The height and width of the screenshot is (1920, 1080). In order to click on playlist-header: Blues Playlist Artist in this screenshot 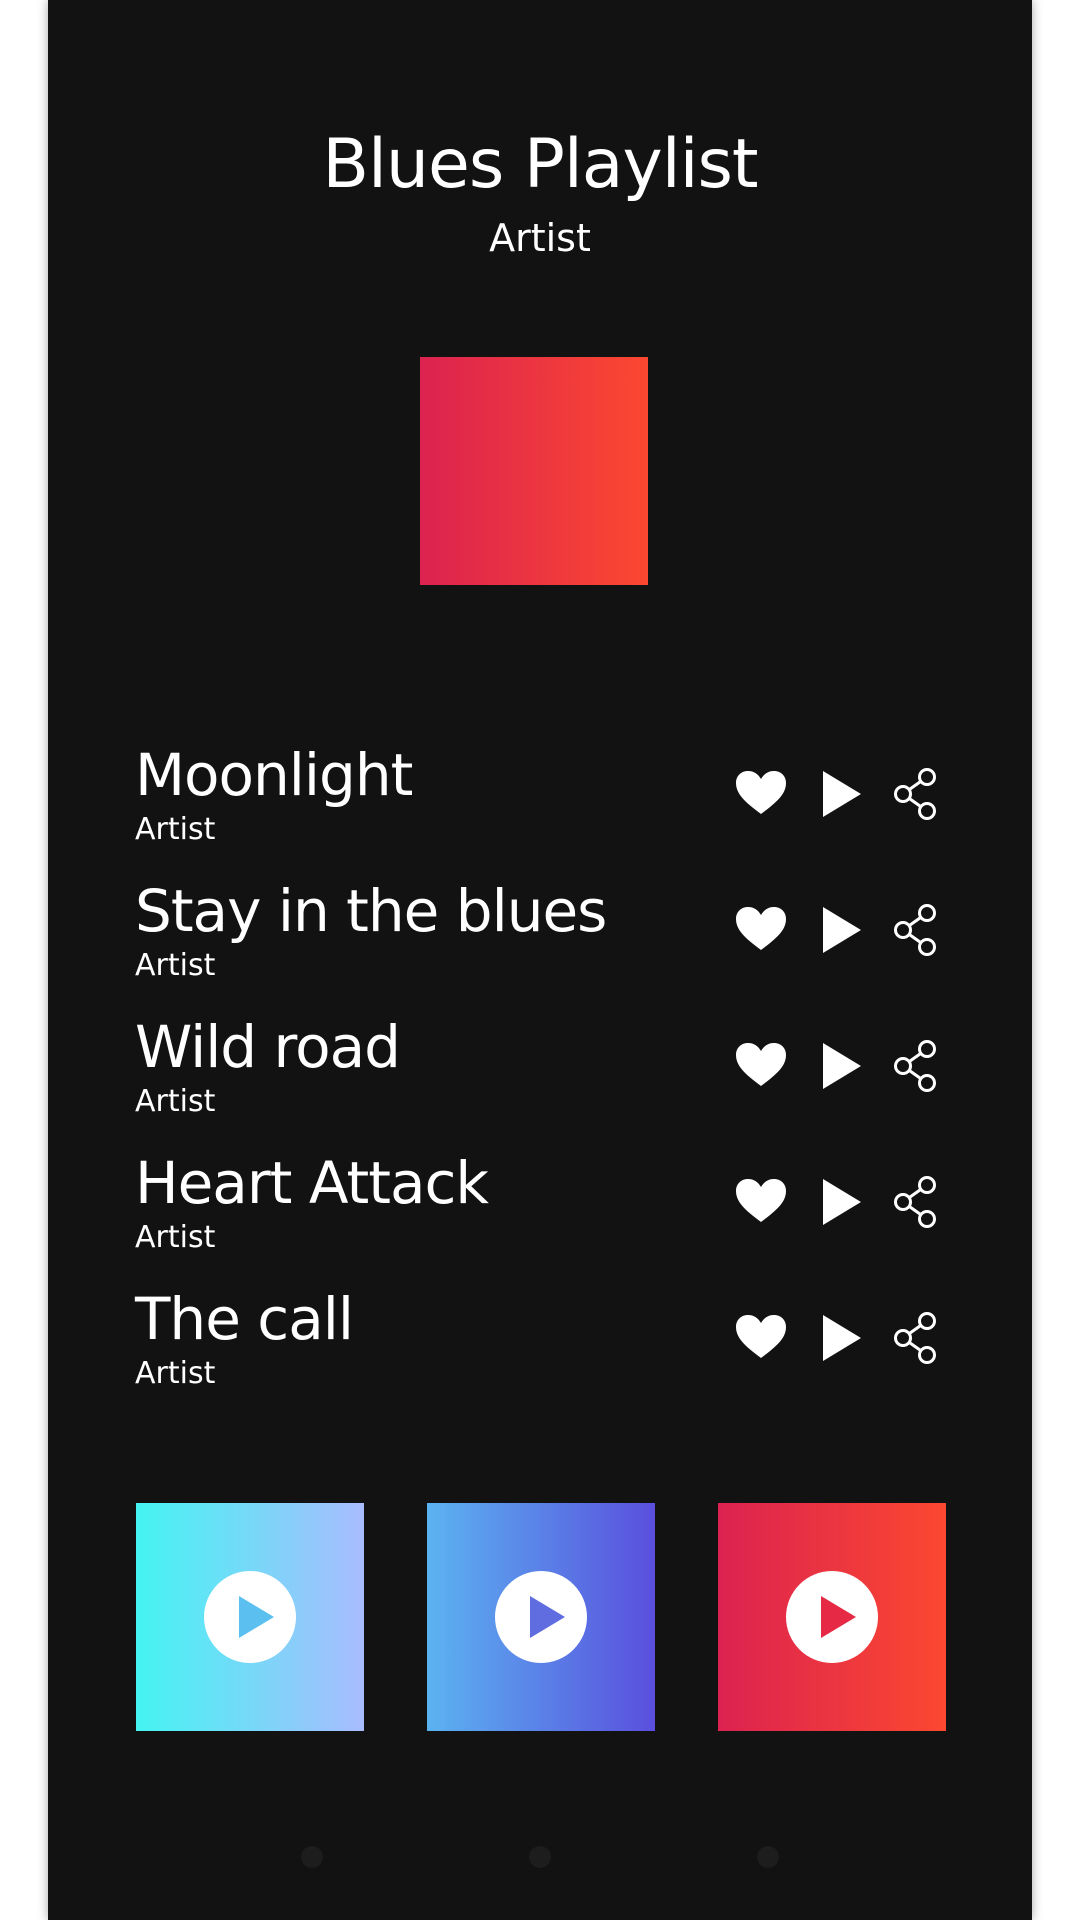, I will do `click(540, 192)`.